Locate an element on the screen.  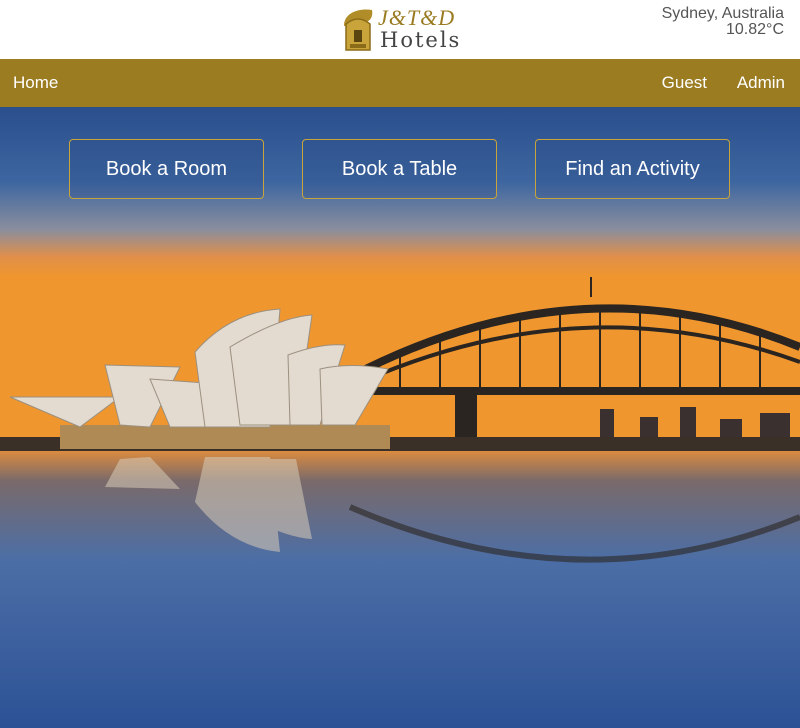
book-room-button: Book a Room is located at coordinates (166, 169).